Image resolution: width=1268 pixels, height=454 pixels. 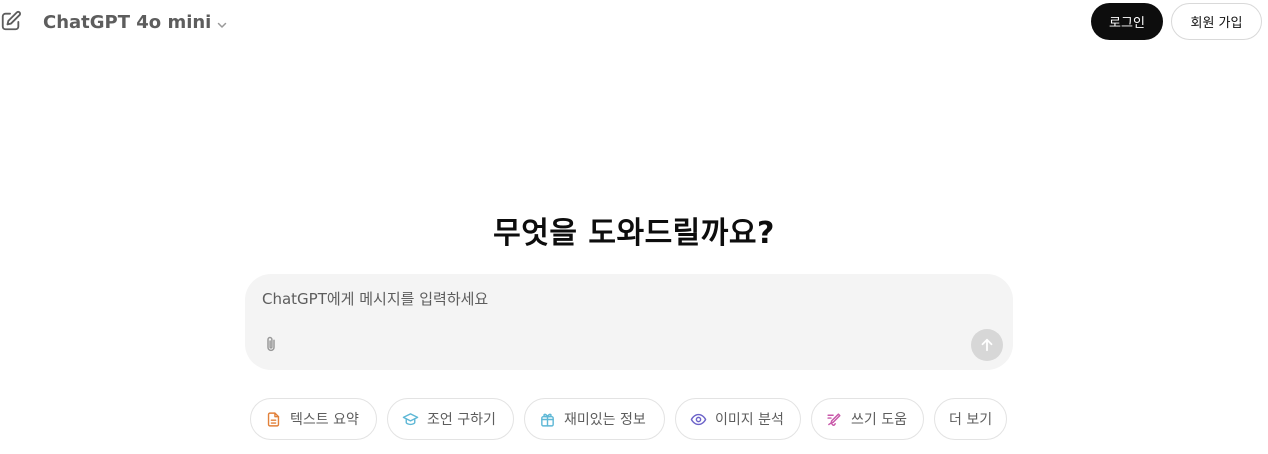 What do you see at coordinates (410, 418) in the screenshot?
I see `graduation-cap-icon` at bounding box center [410, 418].